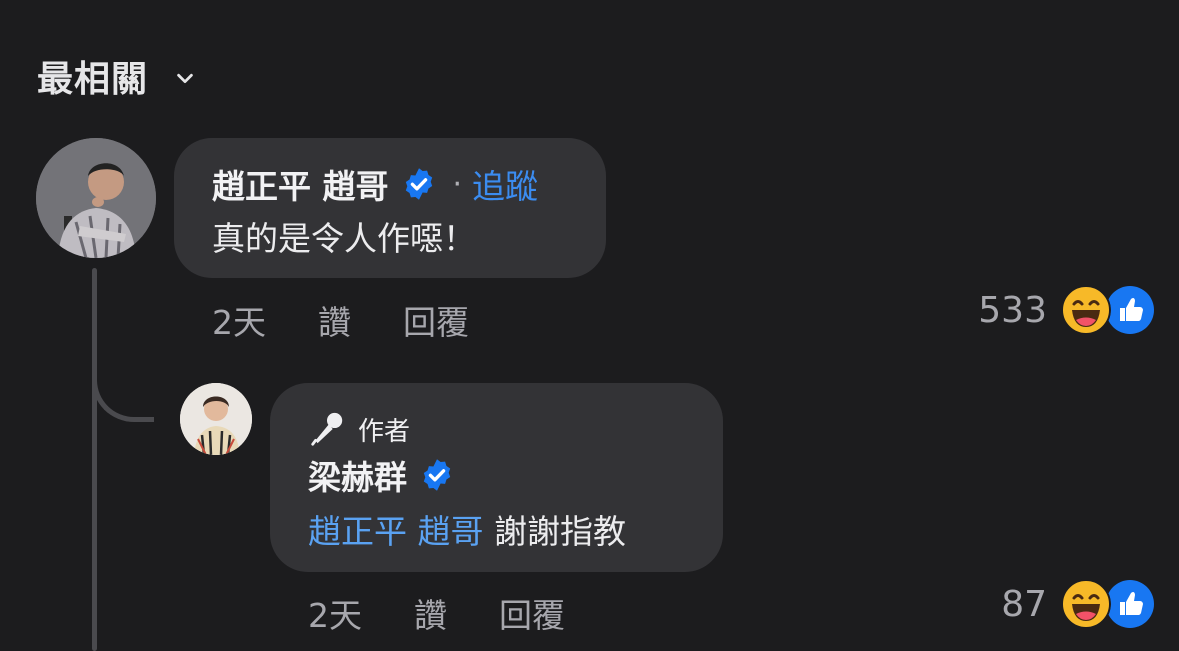 Image resolution: width=1179 pixels, height=651 pixels. I want to click on reaction-summary: 87, so click(1078, 604).